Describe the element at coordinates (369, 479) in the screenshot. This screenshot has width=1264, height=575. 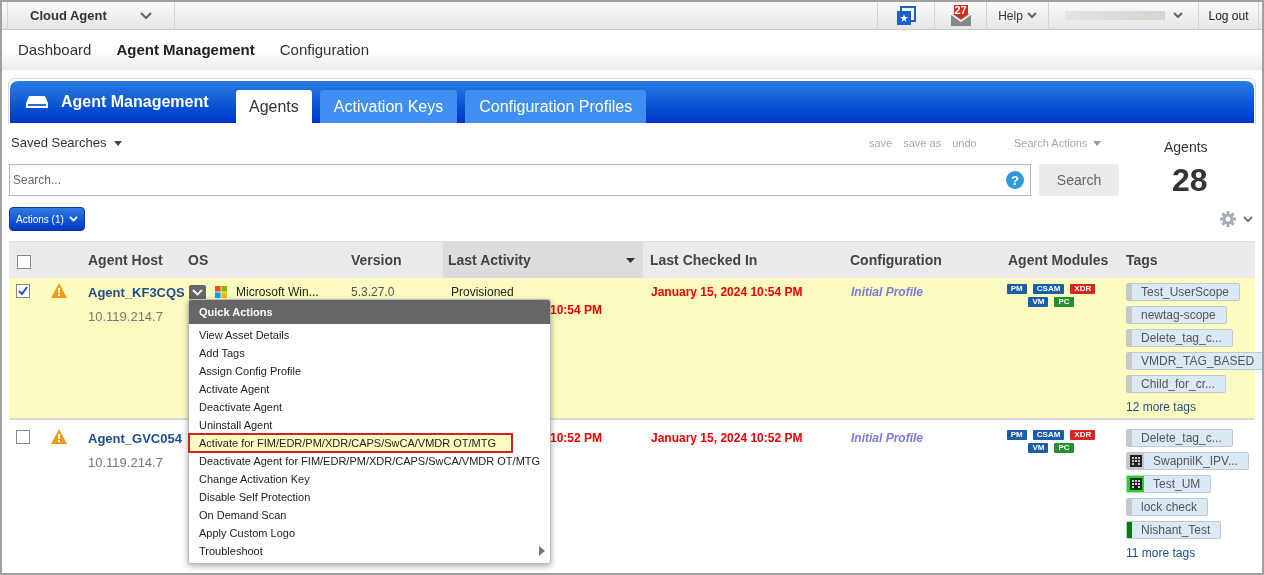
I see `menu-item: Change Activation Key` at that location.